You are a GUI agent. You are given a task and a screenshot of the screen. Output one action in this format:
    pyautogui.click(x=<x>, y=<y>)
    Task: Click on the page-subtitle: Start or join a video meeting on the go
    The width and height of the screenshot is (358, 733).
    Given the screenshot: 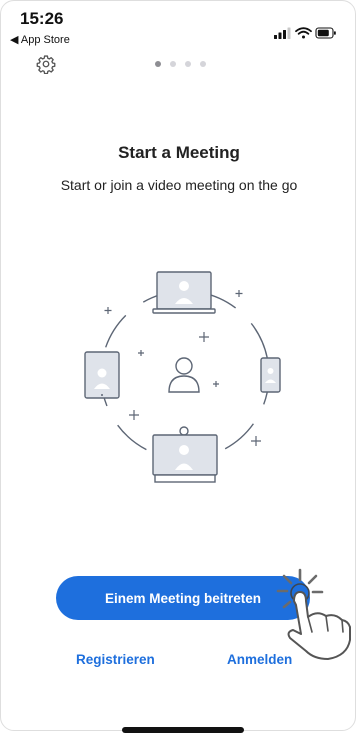 What is the action you would take?
    pyautogui.click(x=179, y=185)
    